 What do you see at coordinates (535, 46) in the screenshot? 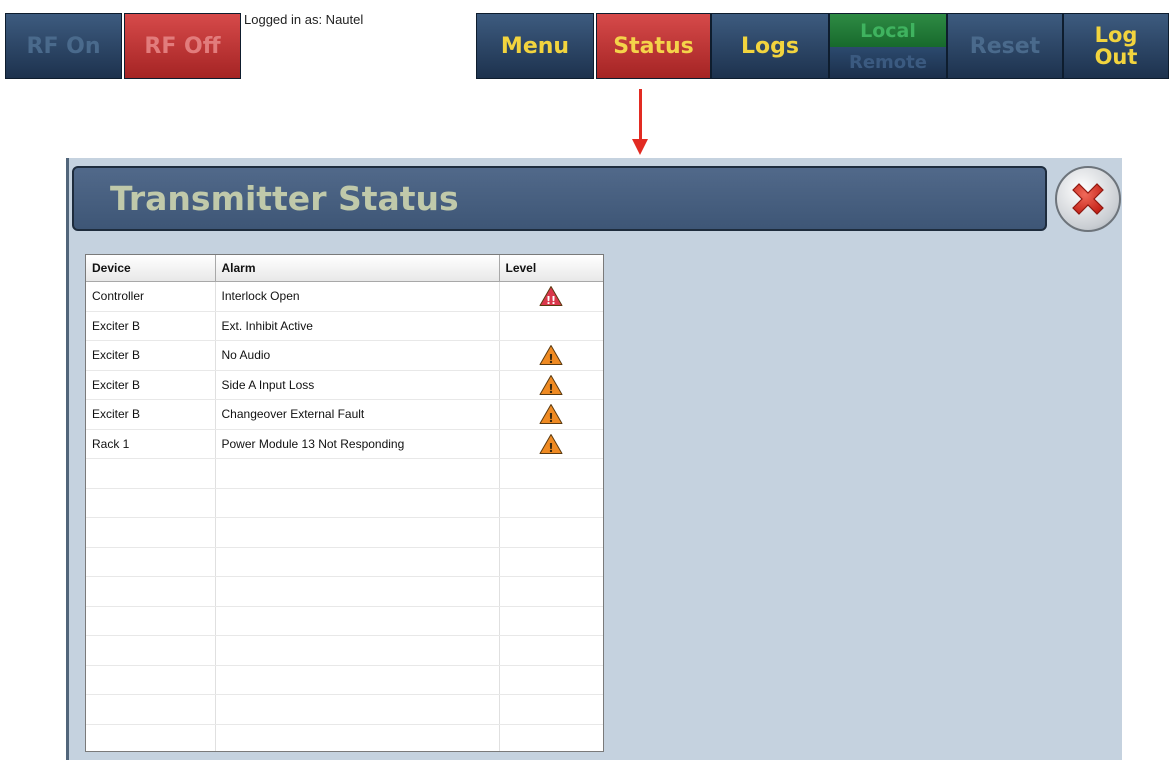
I see `menu-button: Menu` at bounding box center [535, 46].